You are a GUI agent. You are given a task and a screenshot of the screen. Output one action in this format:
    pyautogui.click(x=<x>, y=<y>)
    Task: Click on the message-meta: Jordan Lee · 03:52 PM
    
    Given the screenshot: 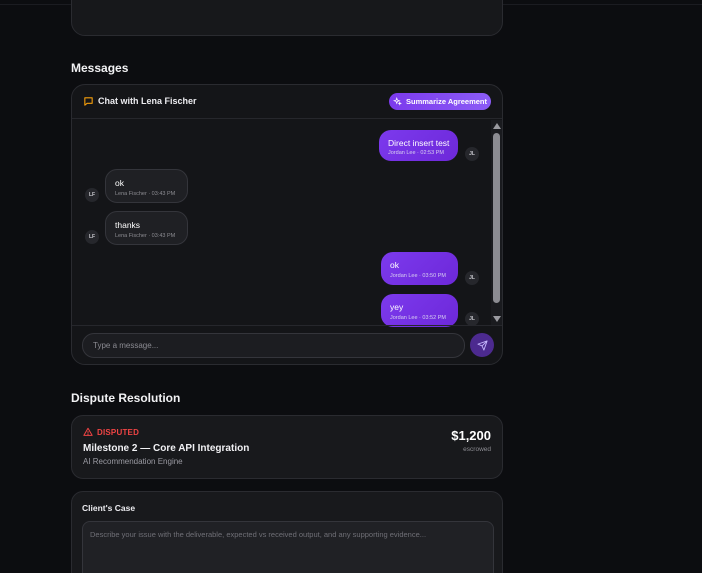 What is the action you would take?
    pyautogui.click(x=418, y=318)
    